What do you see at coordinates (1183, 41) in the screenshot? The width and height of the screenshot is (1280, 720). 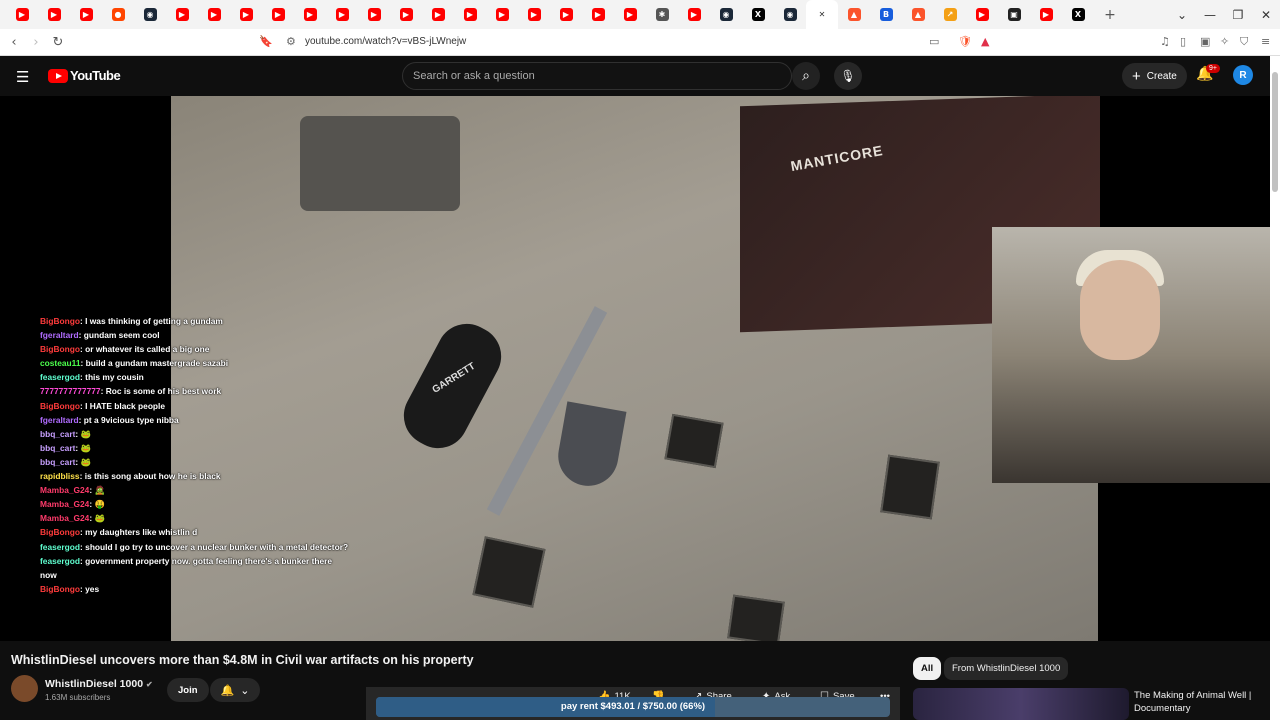 I see `sidebar-icon: ▯` at bounding box center [1183, 41].